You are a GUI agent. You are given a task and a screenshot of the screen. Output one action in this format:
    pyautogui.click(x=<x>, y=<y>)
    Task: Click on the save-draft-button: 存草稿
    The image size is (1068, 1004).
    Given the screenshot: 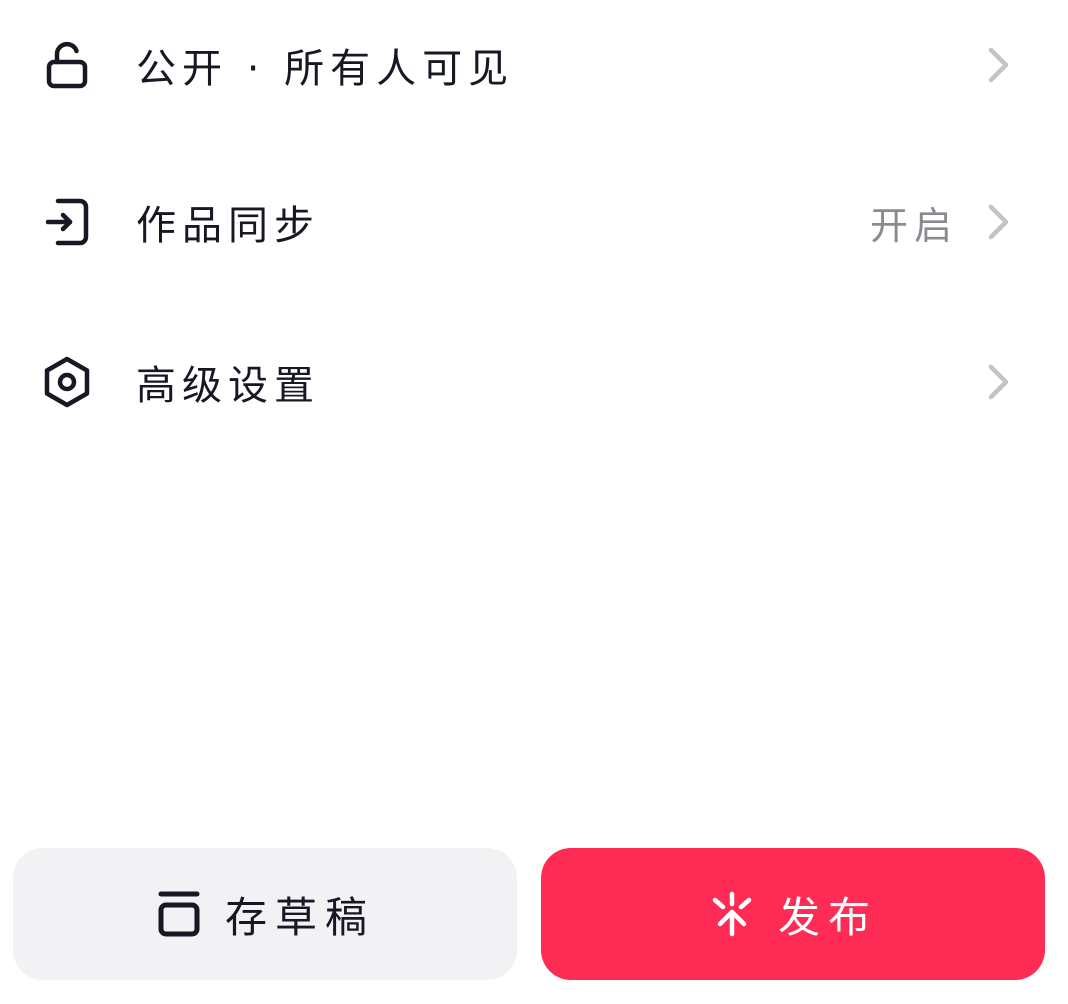 What is the action you would take?
    pyautogui.click(x=265, y=914)
    